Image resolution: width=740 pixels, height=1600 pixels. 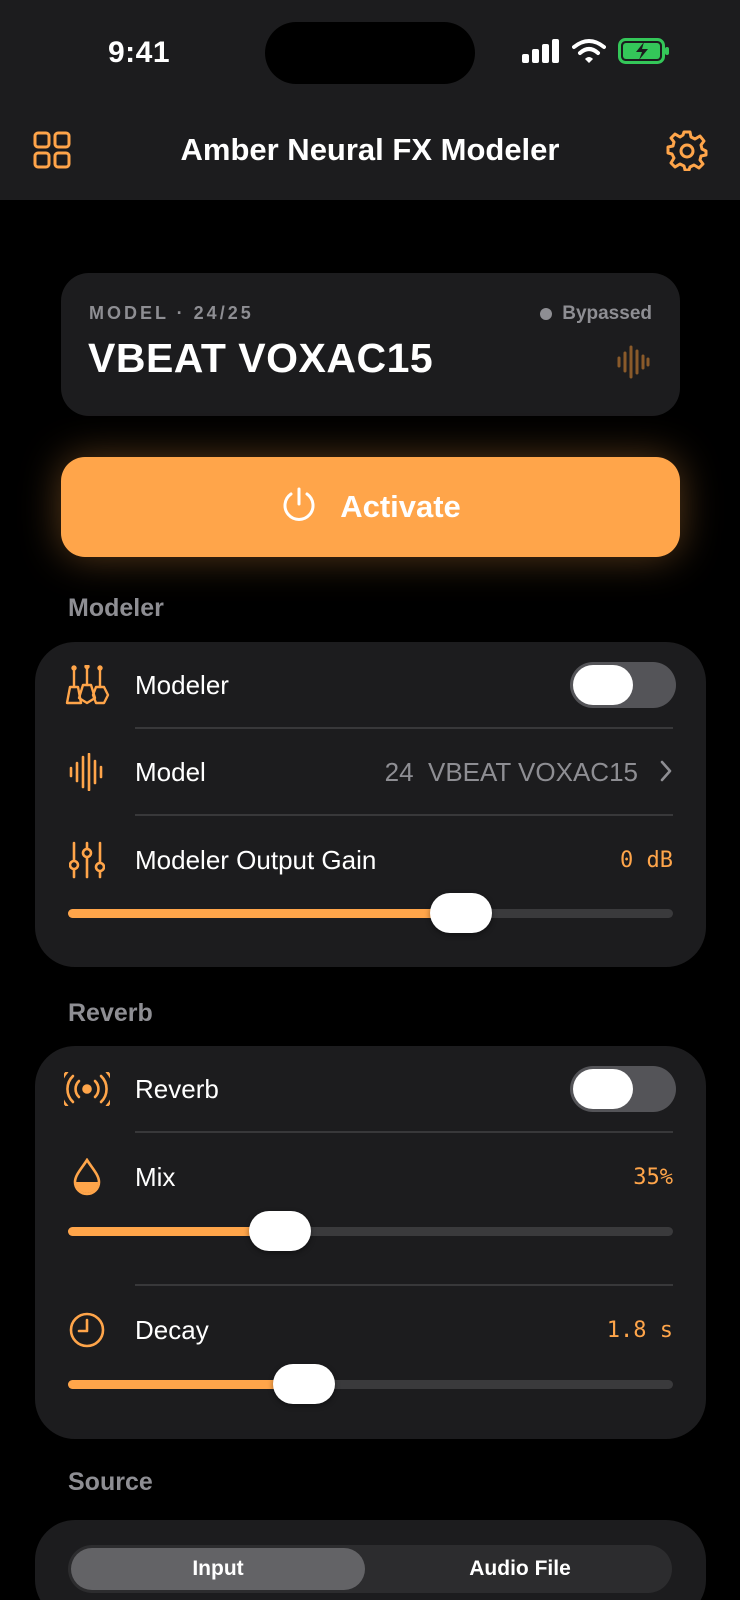 What do you see at coordinates (87, 1330) in the screenshot?
I see `clock-icon` at bounding box center [87, 1330].